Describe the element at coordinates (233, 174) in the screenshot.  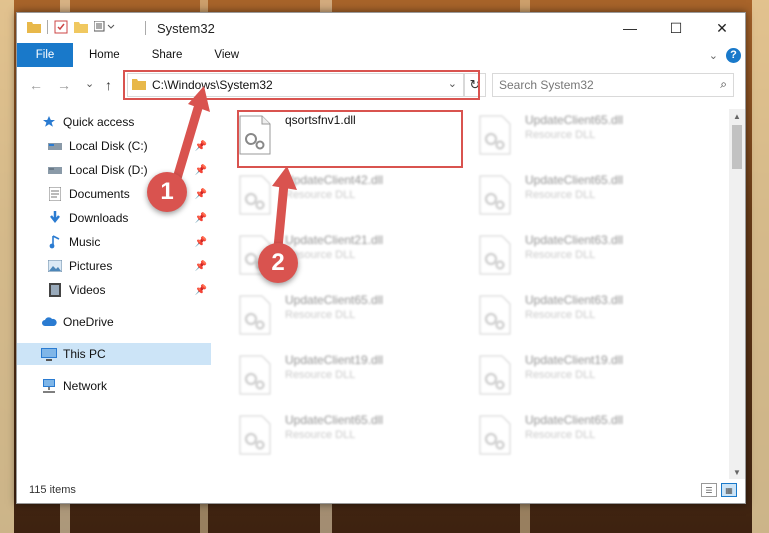
I see `annotation-arrows` at that location.